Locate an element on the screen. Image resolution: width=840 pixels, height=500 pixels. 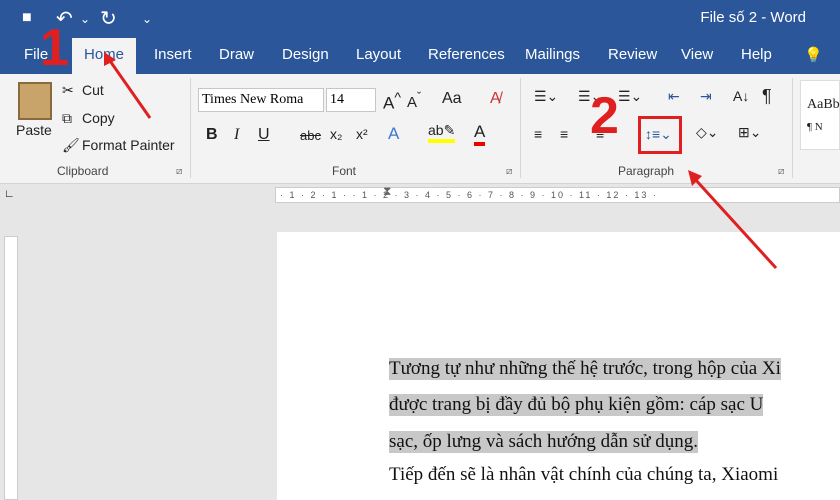
arrow-to-home-tab is located at coordinates (129, 88).